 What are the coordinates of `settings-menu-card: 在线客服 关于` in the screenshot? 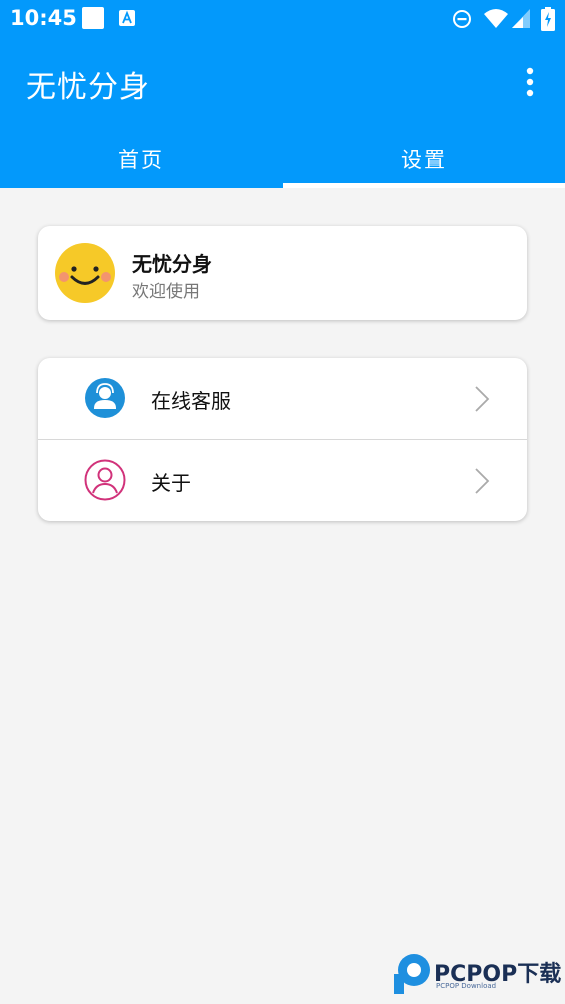 It's located at (282, 439).